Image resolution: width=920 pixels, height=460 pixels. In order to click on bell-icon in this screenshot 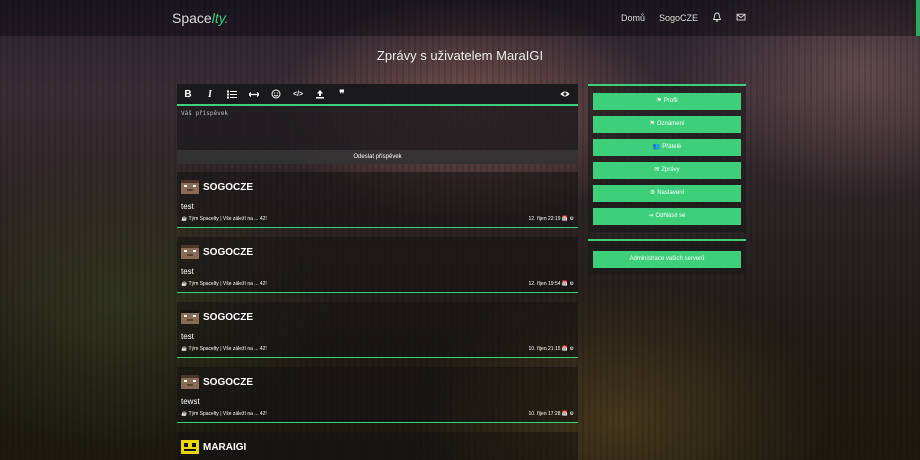, I will do `click(717, 18)`.